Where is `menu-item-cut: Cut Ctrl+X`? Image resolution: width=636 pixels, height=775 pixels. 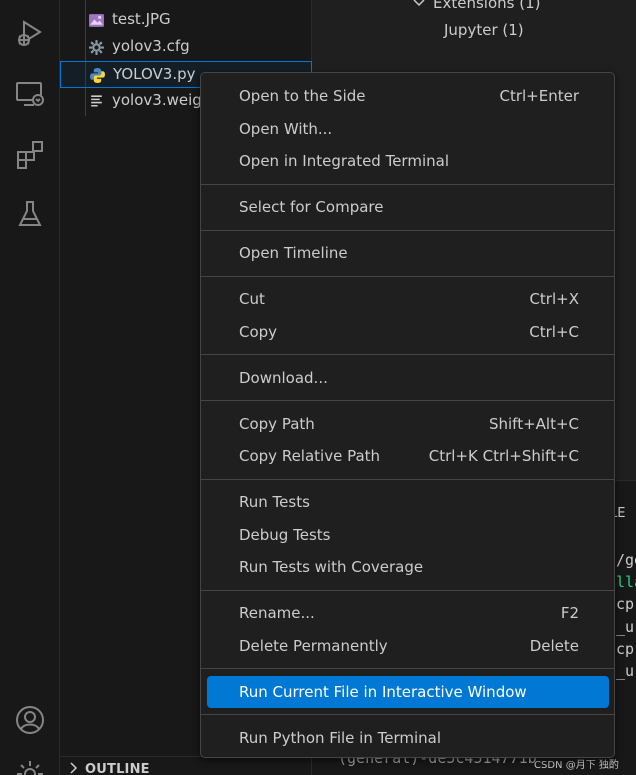
menu-item-cut: Cut Ctrl+X is located at coordinates (408, 299).